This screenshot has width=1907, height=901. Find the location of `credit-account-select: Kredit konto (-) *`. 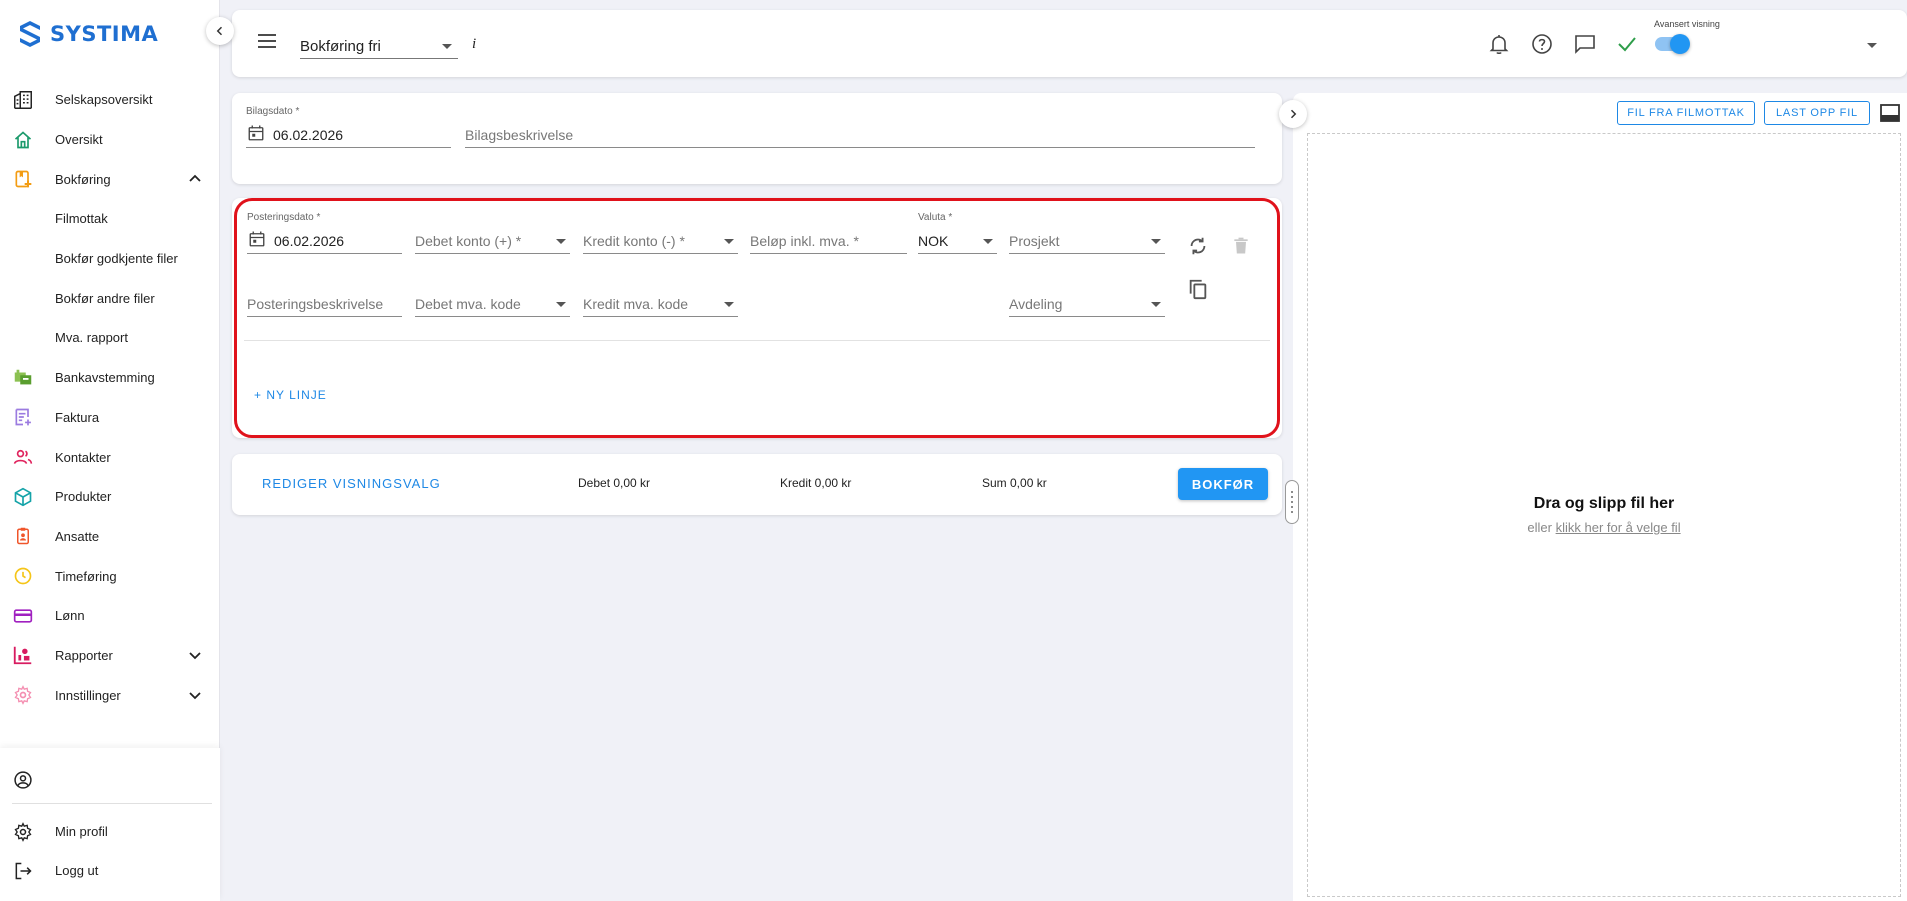

credit-account-select: Kredit konto (-) * is located at coordinates (660, 241).